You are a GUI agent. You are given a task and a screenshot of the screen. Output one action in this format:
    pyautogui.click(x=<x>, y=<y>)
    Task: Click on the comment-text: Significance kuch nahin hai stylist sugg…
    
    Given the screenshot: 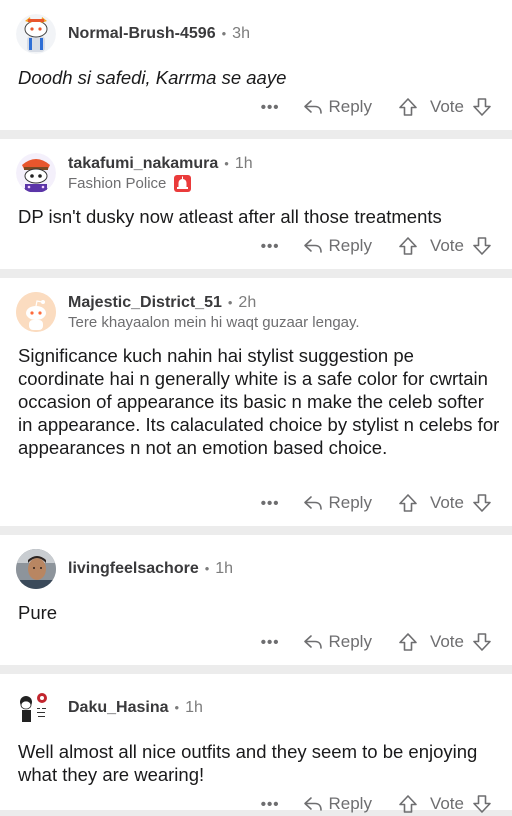 What is the action you would take?
    pyautogui.click(x=259, y=401)
    